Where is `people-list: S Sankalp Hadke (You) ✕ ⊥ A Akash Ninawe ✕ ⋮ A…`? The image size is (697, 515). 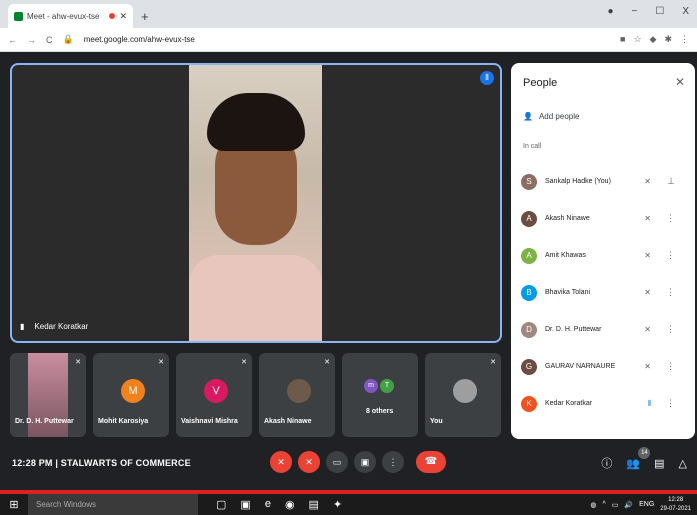
people-list: S Sankalp Hadke (You) ✕ ⊥ A Akash Ninawe ✕ ⋮ A… is located at coordinates (603, 292).